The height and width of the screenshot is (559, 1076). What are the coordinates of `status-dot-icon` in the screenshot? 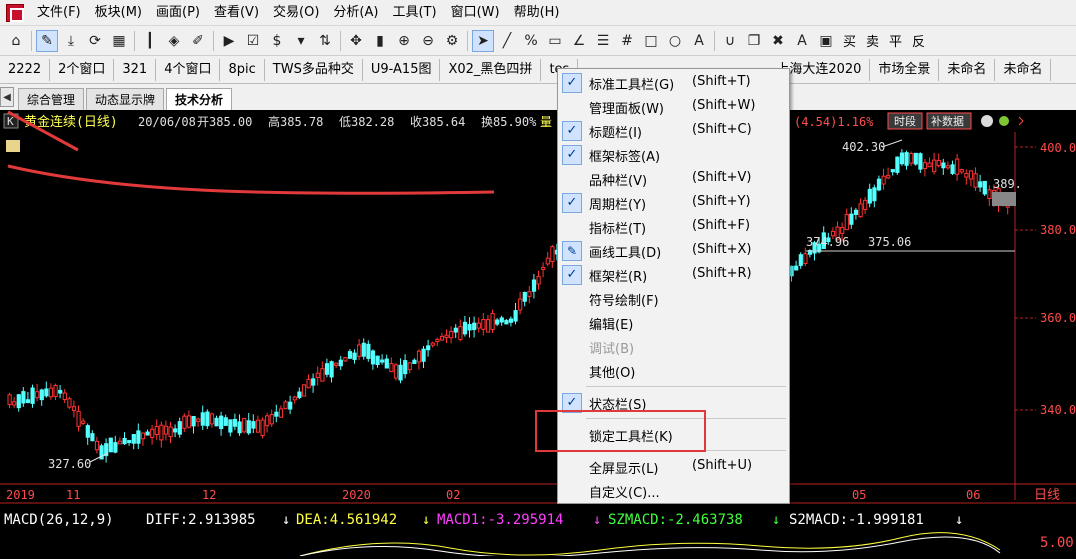 It's located at (1004, 121).